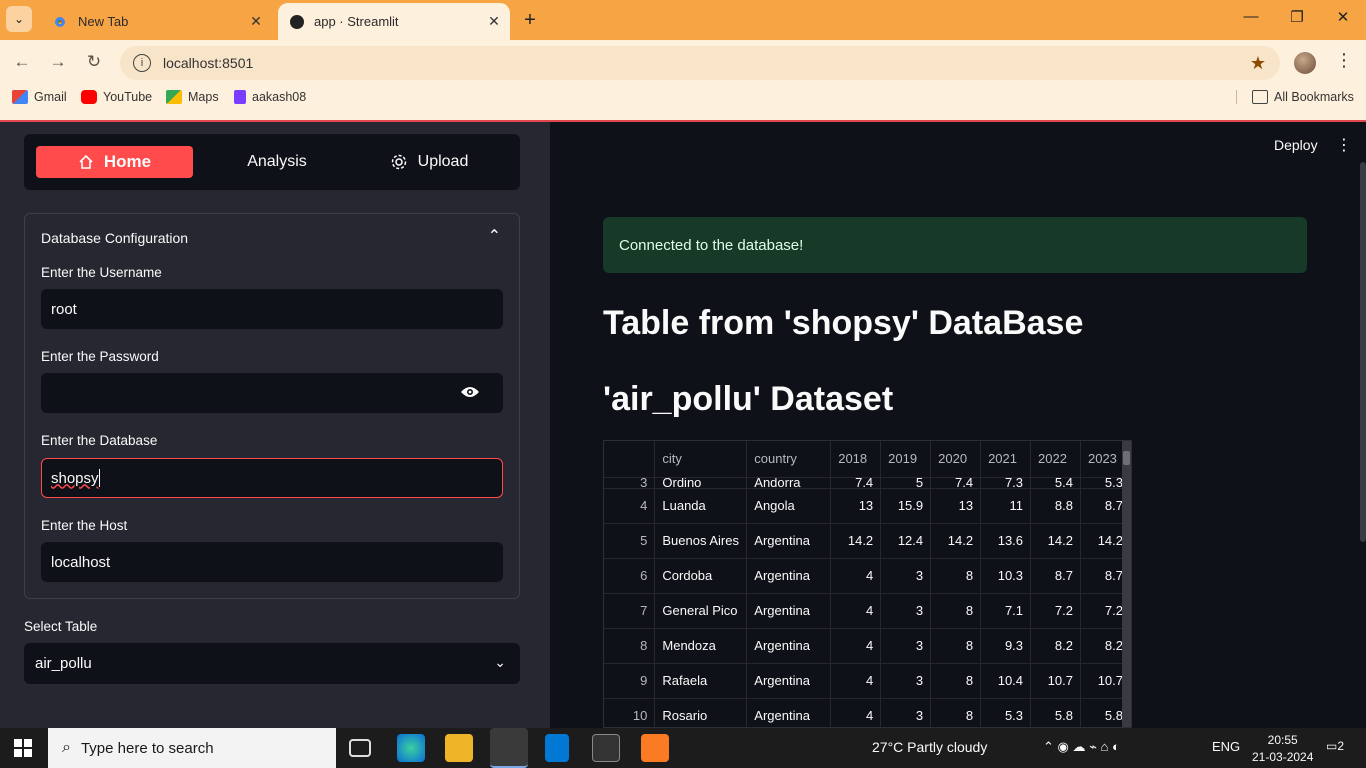 This screenshot has width=1366, height=768. What do you see at coordinates (1363, 352) in the screenshot?
I see `page-scrollbar` at bounding box center [1363, 352].